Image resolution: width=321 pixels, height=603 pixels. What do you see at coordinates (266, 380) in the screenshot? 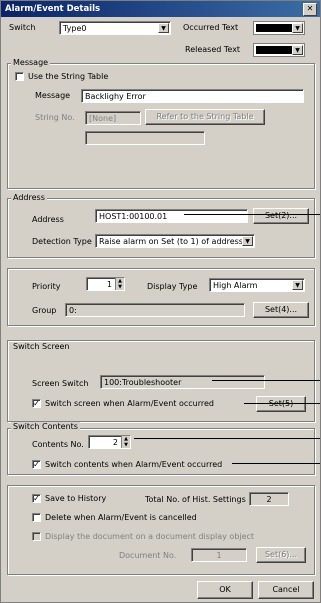
I see `callout-line-screen-switch` at bounding box center [266, 380].